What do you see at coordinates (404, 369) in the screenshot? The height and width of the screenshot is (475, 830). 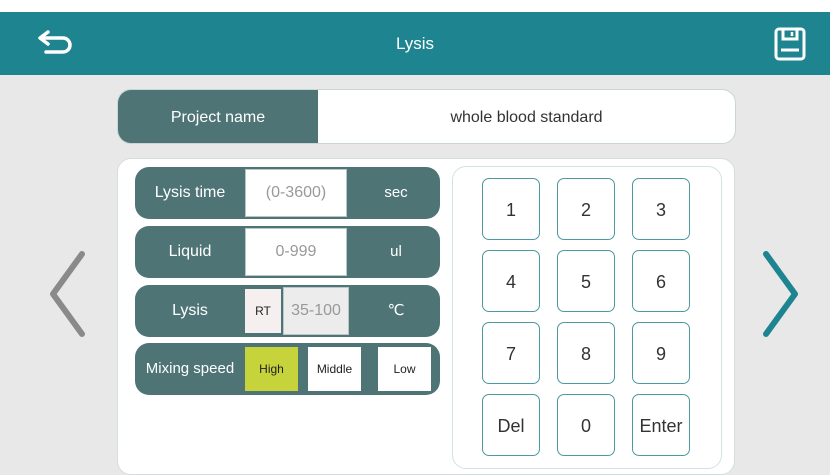 I see `speed-option-low: Low` at bounding box center [404, 369].